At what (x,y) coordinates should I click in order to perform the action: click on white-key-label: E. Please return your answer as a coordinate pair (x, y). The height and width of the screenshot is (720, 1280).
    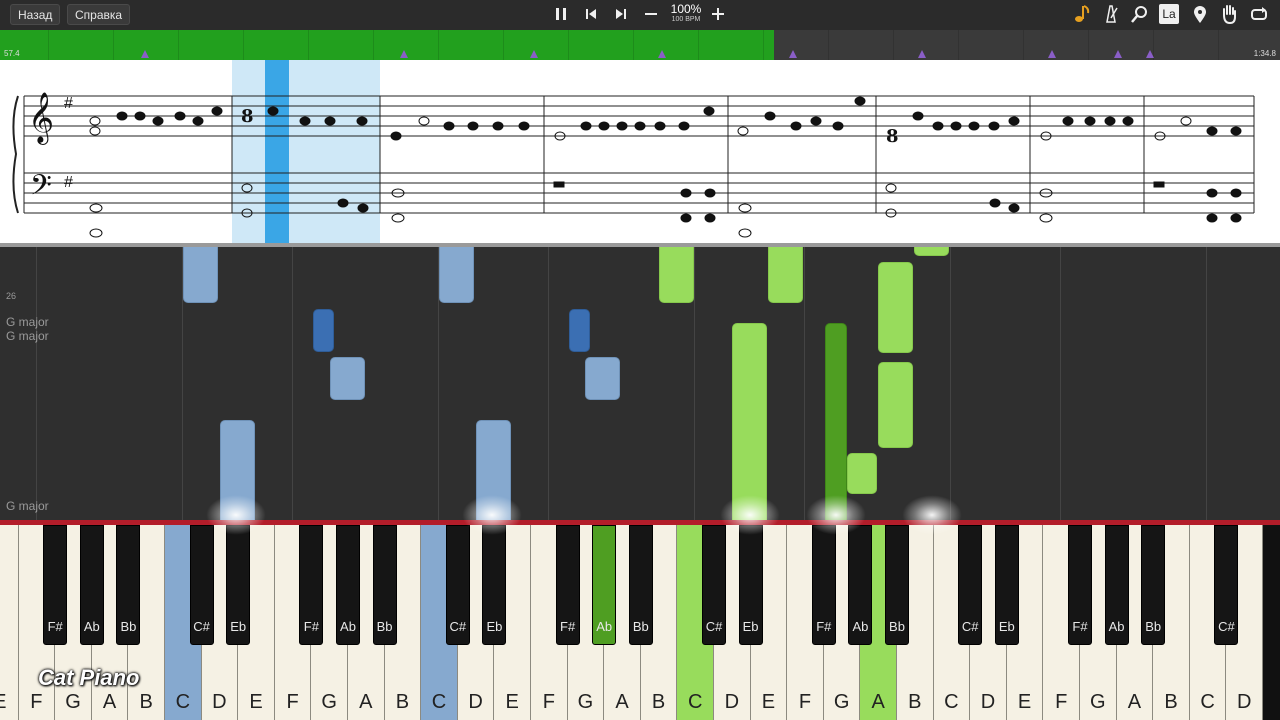
    Looking at the image, I should click on (256, 702).